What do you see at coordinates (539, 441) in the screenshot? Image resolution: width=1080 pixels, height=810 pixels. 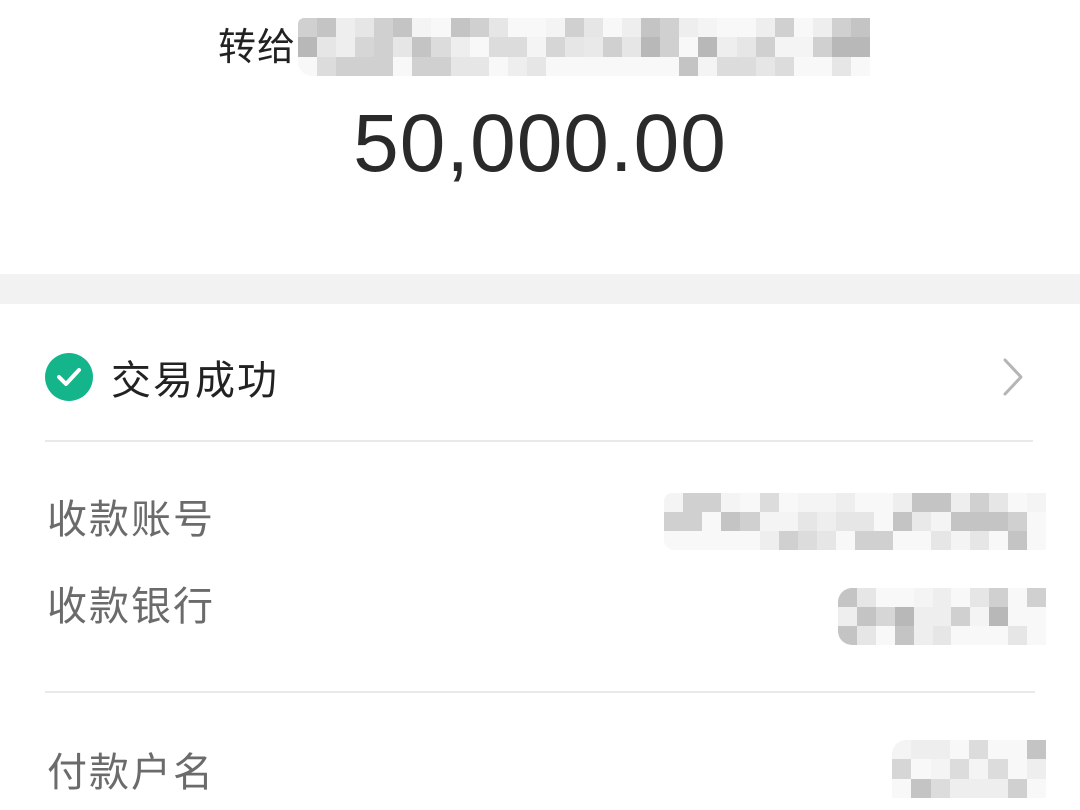 I see `divider` at bounding box center [539, 441].